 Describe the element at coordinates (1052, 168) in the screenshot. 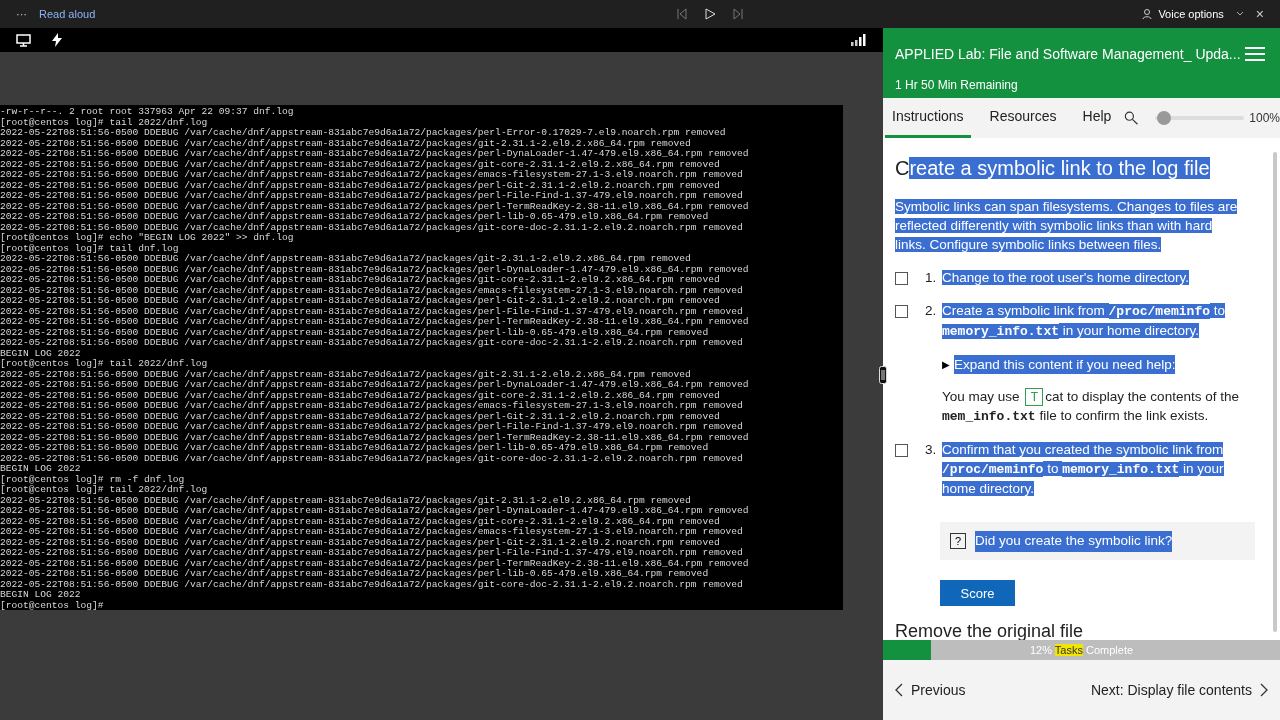

I see `section-heading: Create a symbolic link to the log file` at that location.